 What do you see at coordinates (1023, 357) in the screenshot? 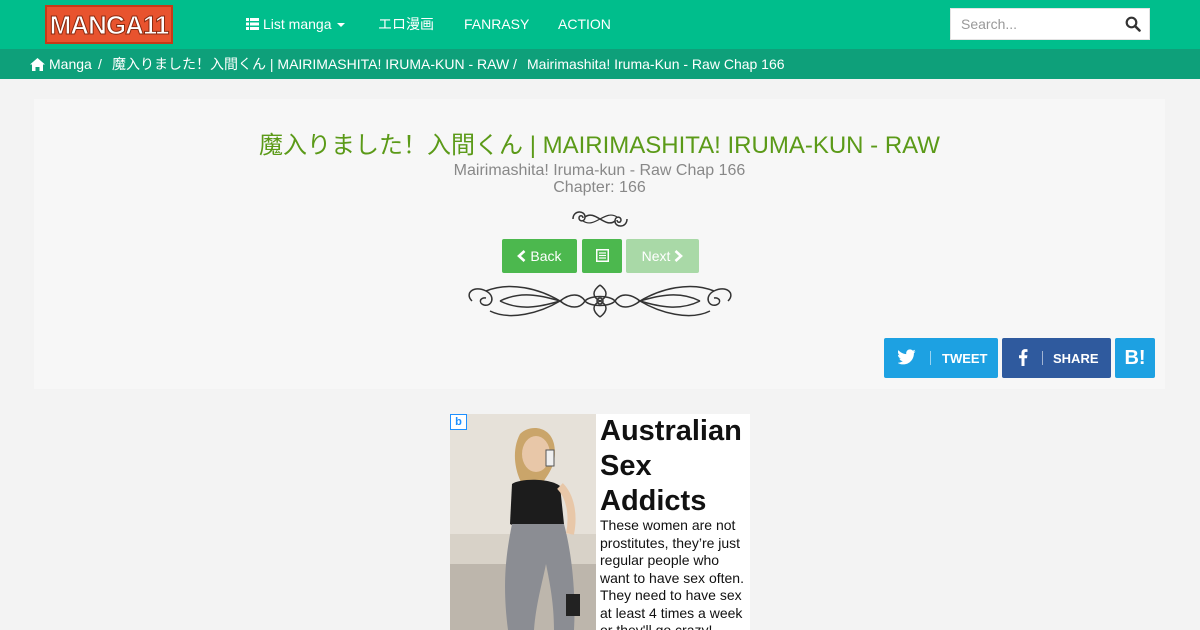
I see `facebook-icon` at bounding box center [1023, 357].